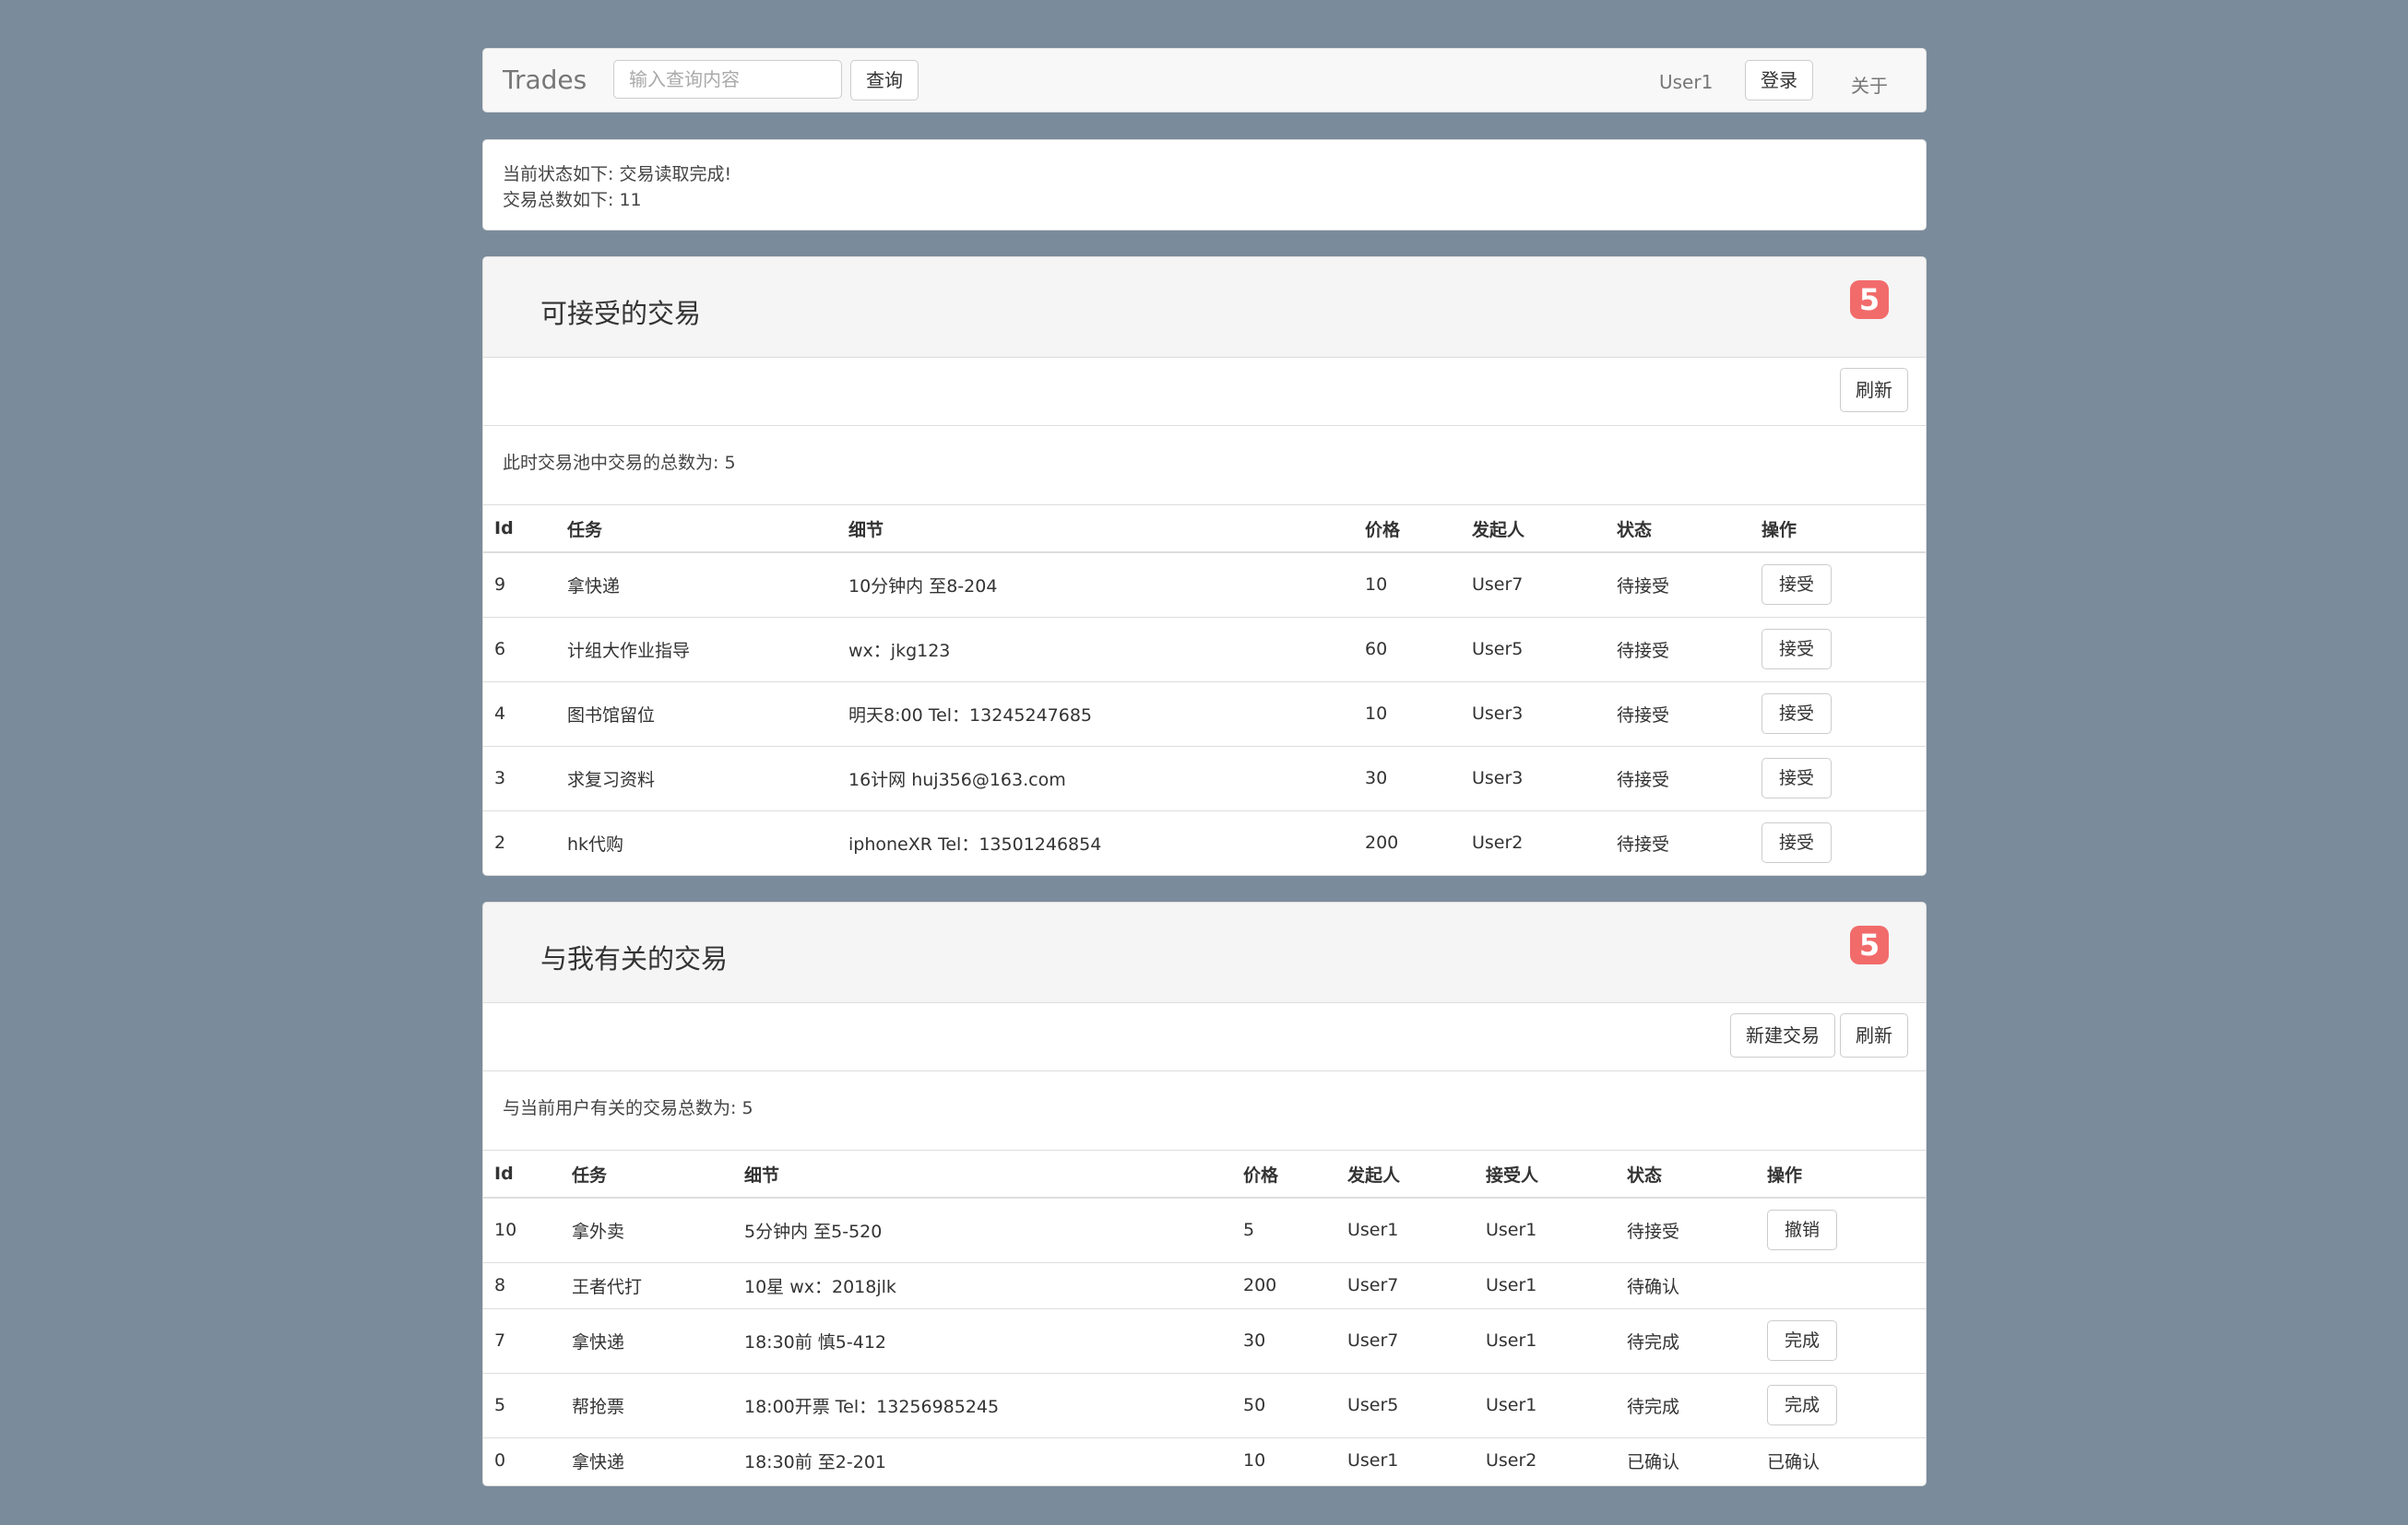 The width and height of the screenshot is (2408, 1525). What do you see at coordinates (1841, 1460) in the screenshot?
I see `action-status-text: 已确认` at bounding box center [1841, 1460].